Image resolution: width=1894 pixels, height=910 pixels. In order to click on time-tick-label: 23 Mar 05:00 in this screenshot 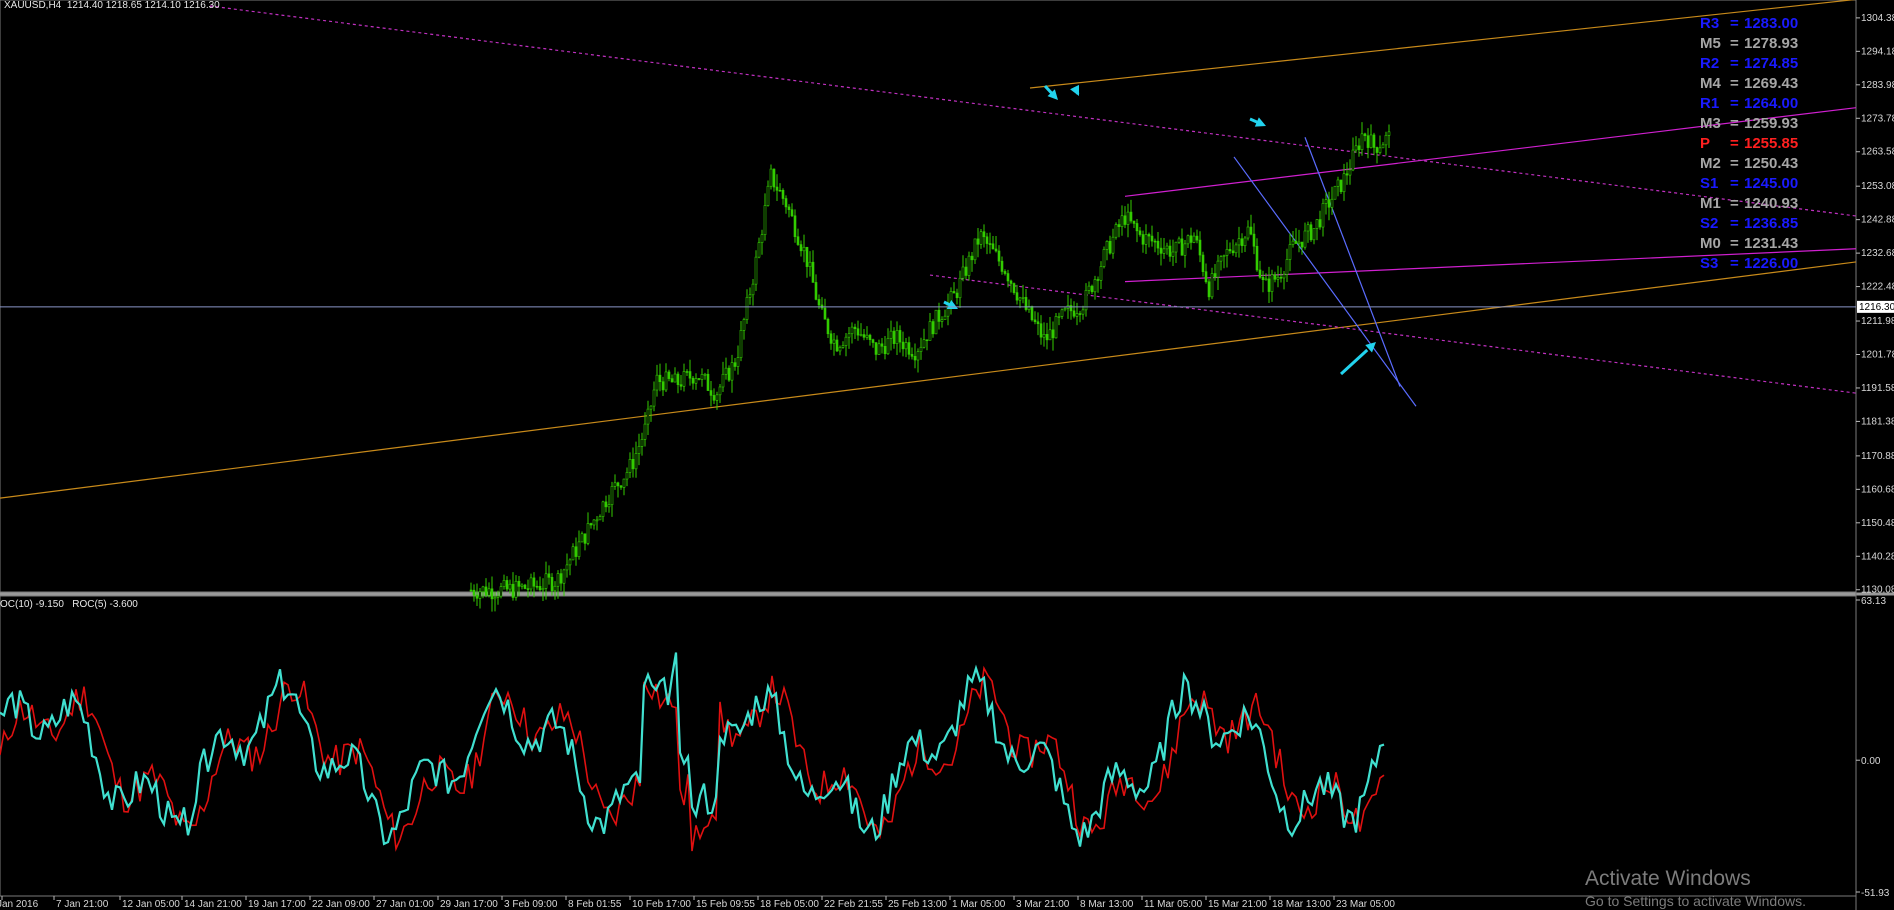, I will do `click(1365, 904)`.